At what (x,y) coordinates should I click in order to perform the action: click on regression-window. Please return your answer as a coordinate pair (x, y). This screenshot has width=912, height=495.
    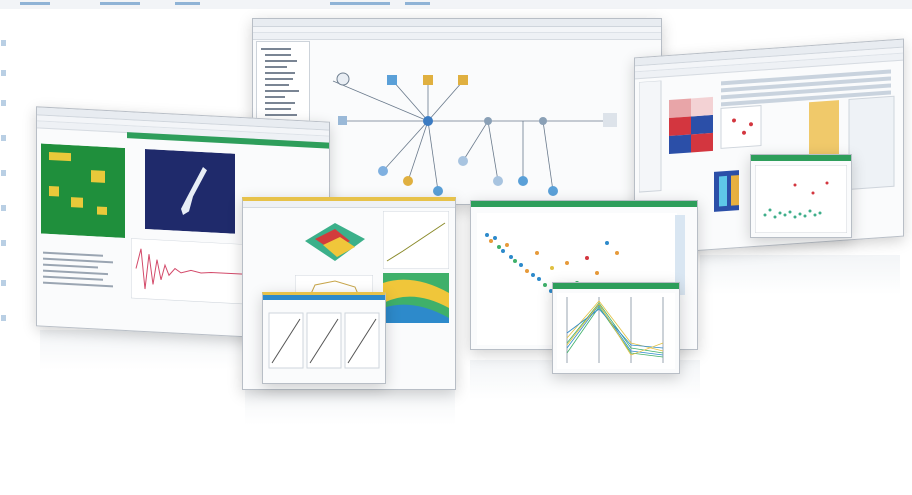
    Looking at the image, I should click on (324, 338).